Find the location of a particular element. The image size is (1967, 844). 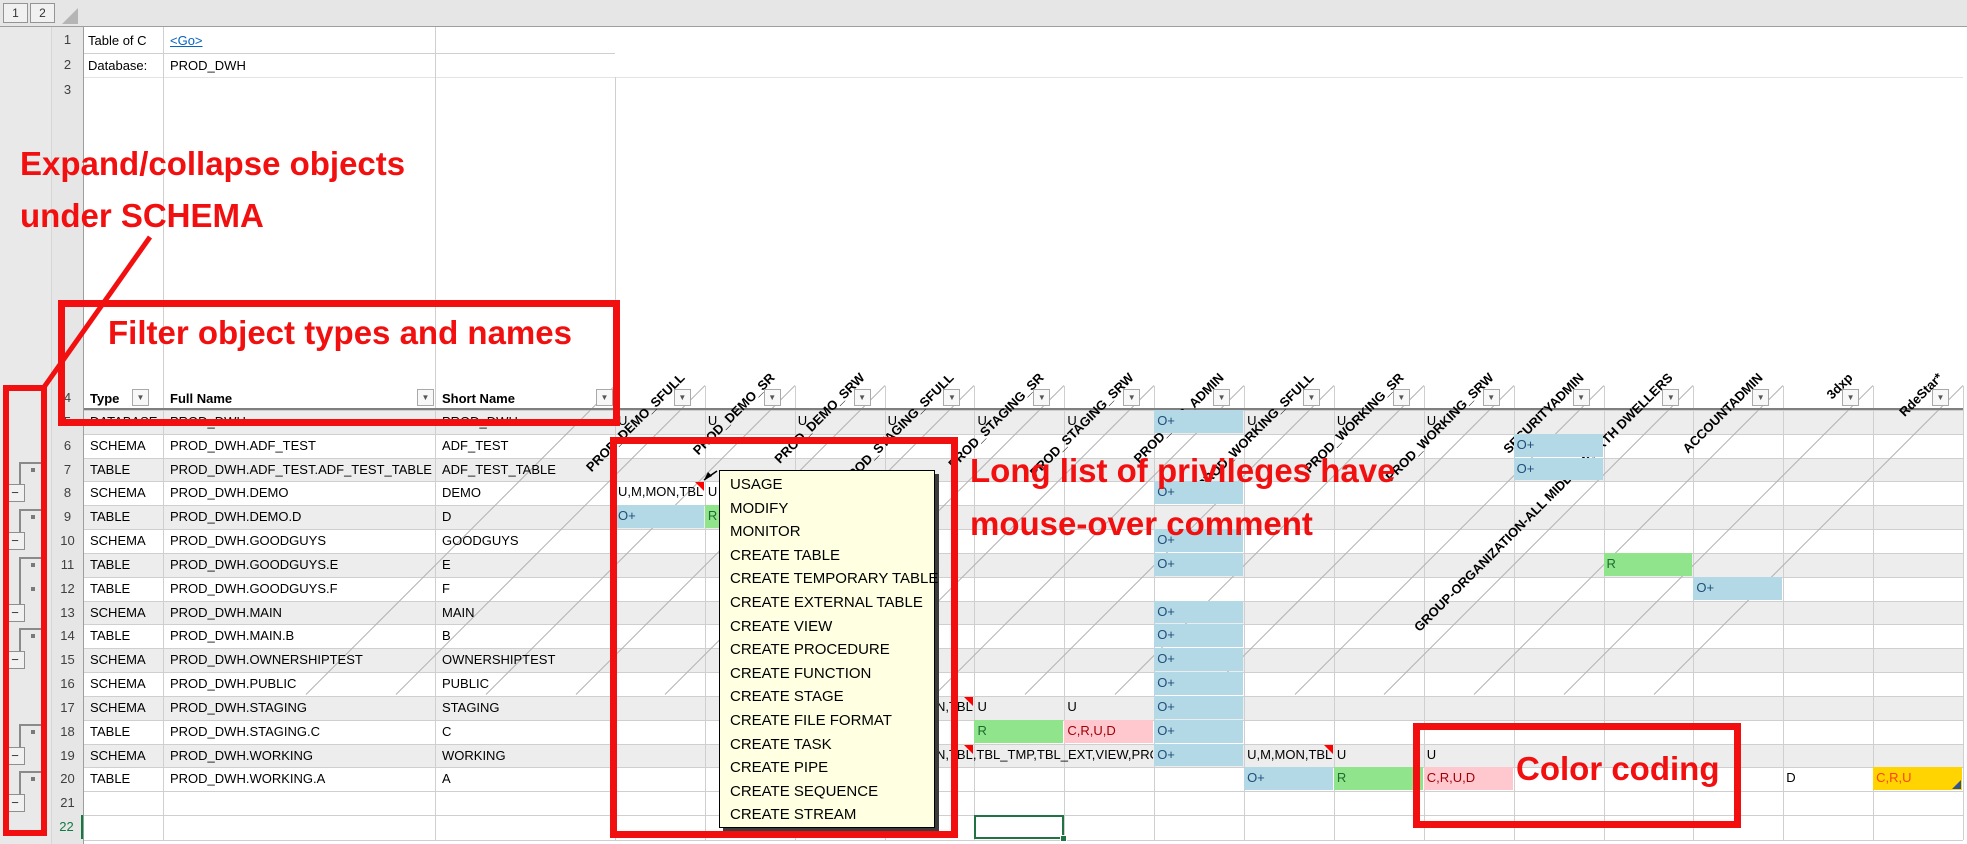

row-header-13: 13 is located at coordinates (67, 613).